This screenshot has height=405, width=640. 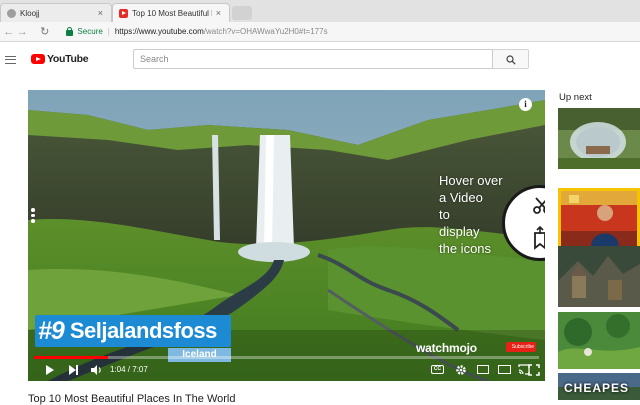 I want to click on kloojj-favicon, so click(x=11, y=13).